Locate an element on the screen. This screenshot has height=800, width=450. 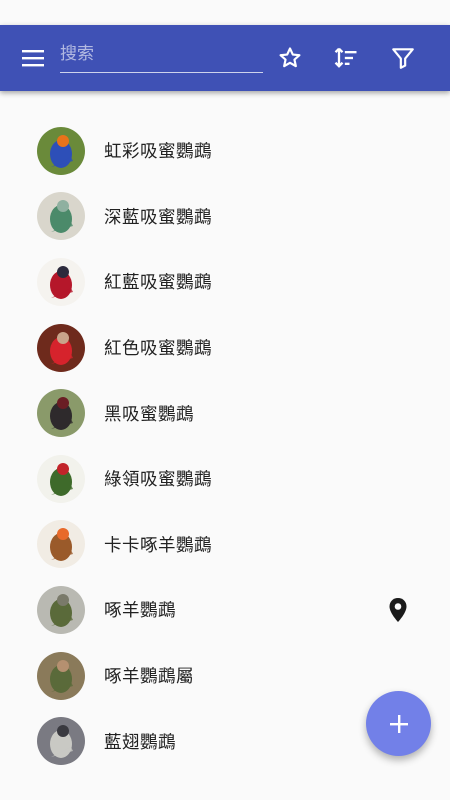
add-button is located at coordinates (398, 723).